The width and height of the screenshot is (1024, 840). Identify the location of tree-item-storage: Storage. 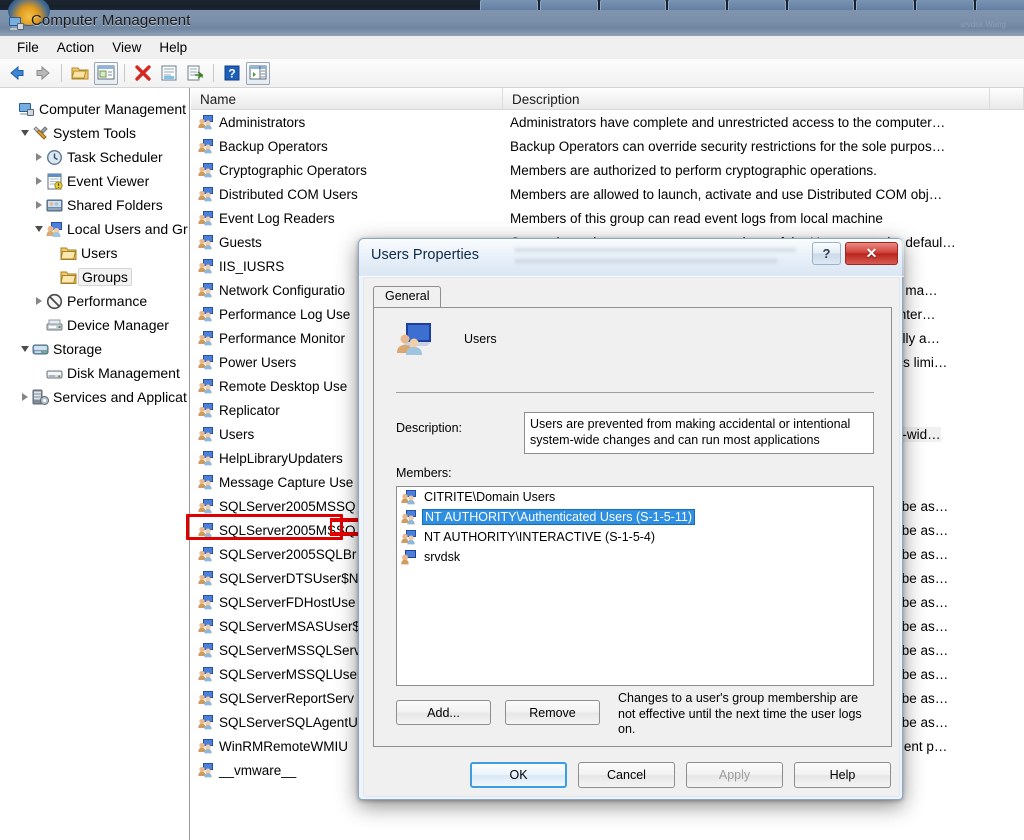
(94, 349).